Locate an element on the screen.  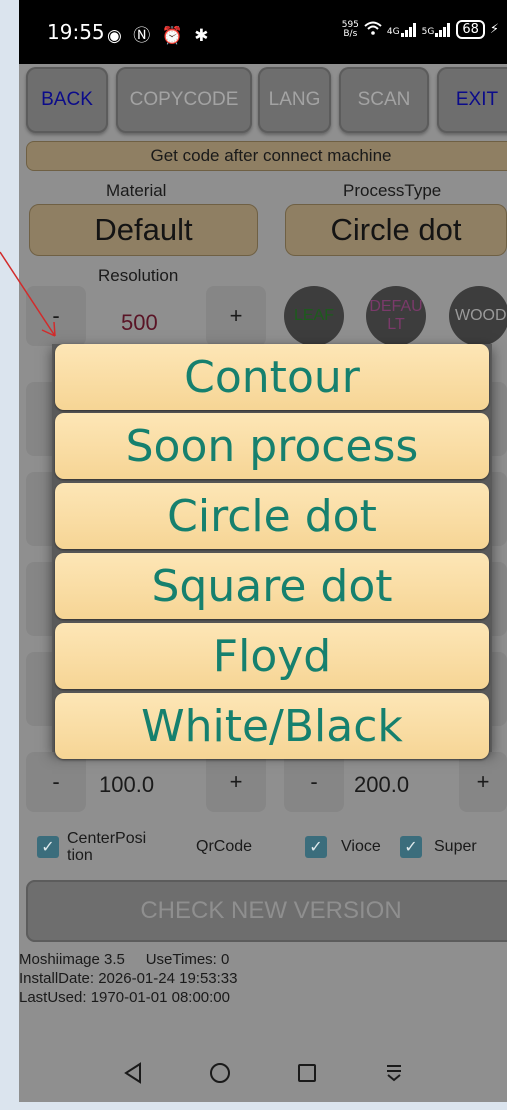
signal-4g-icon: 4G is located at coordinates (401, 29).